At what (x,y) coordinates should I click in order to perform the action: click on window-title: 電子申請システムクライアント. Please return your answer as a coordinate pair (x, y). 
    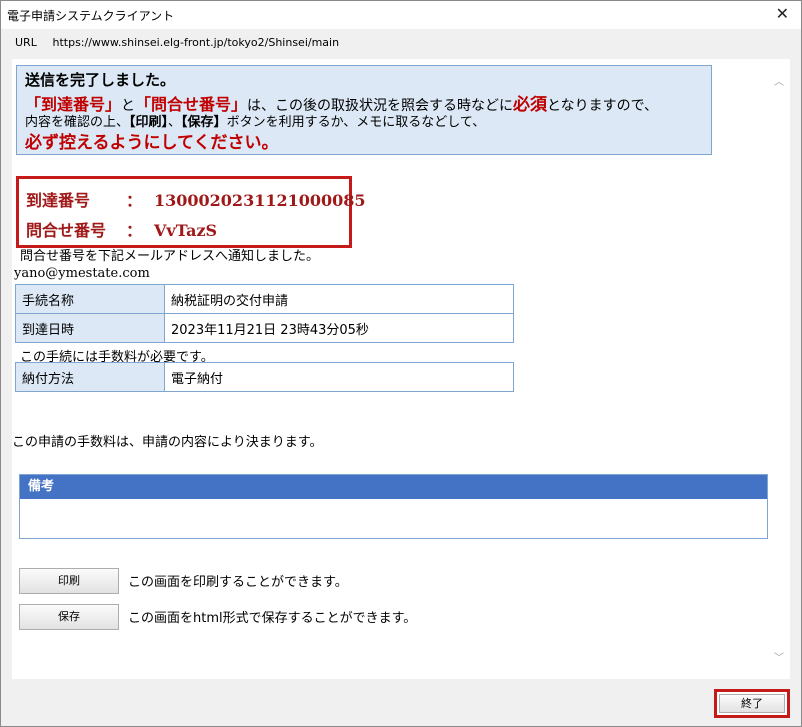
    Looking at the image, I should click on (91, 16).